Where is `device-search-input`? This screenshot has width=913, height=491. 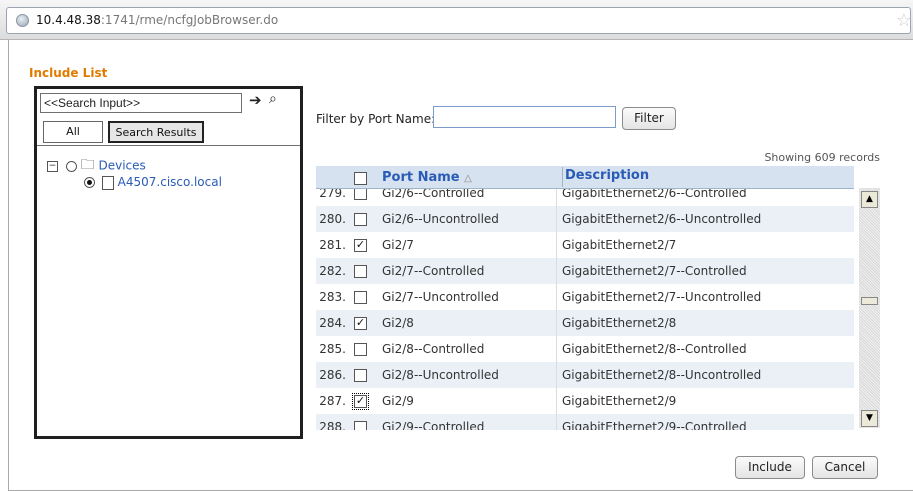
device-search-input is located at coordinates (141, 103).